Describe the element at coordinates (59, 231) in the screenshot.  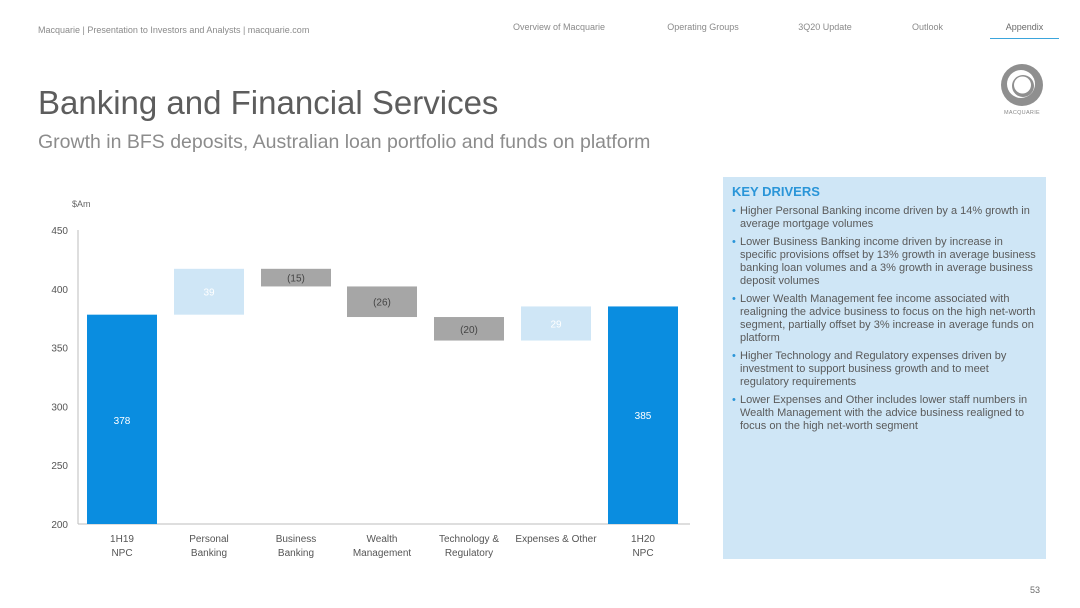
I see `y-tick-label: 450` at that location.